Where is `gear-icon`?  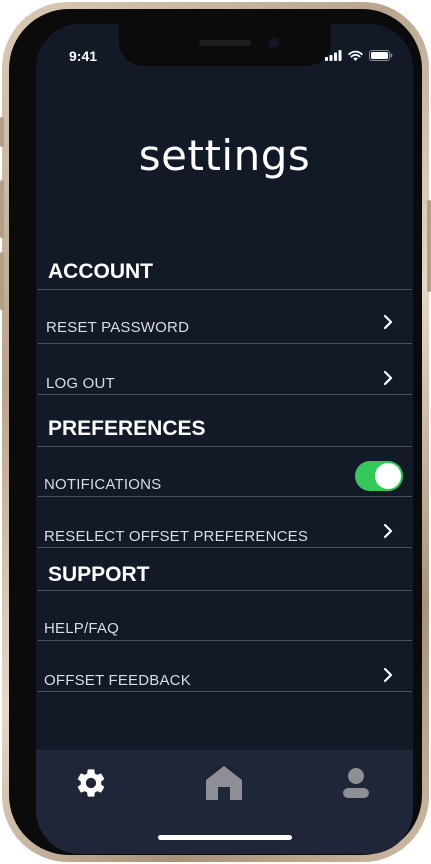
gear-icon is located at coordinates (91, 783).